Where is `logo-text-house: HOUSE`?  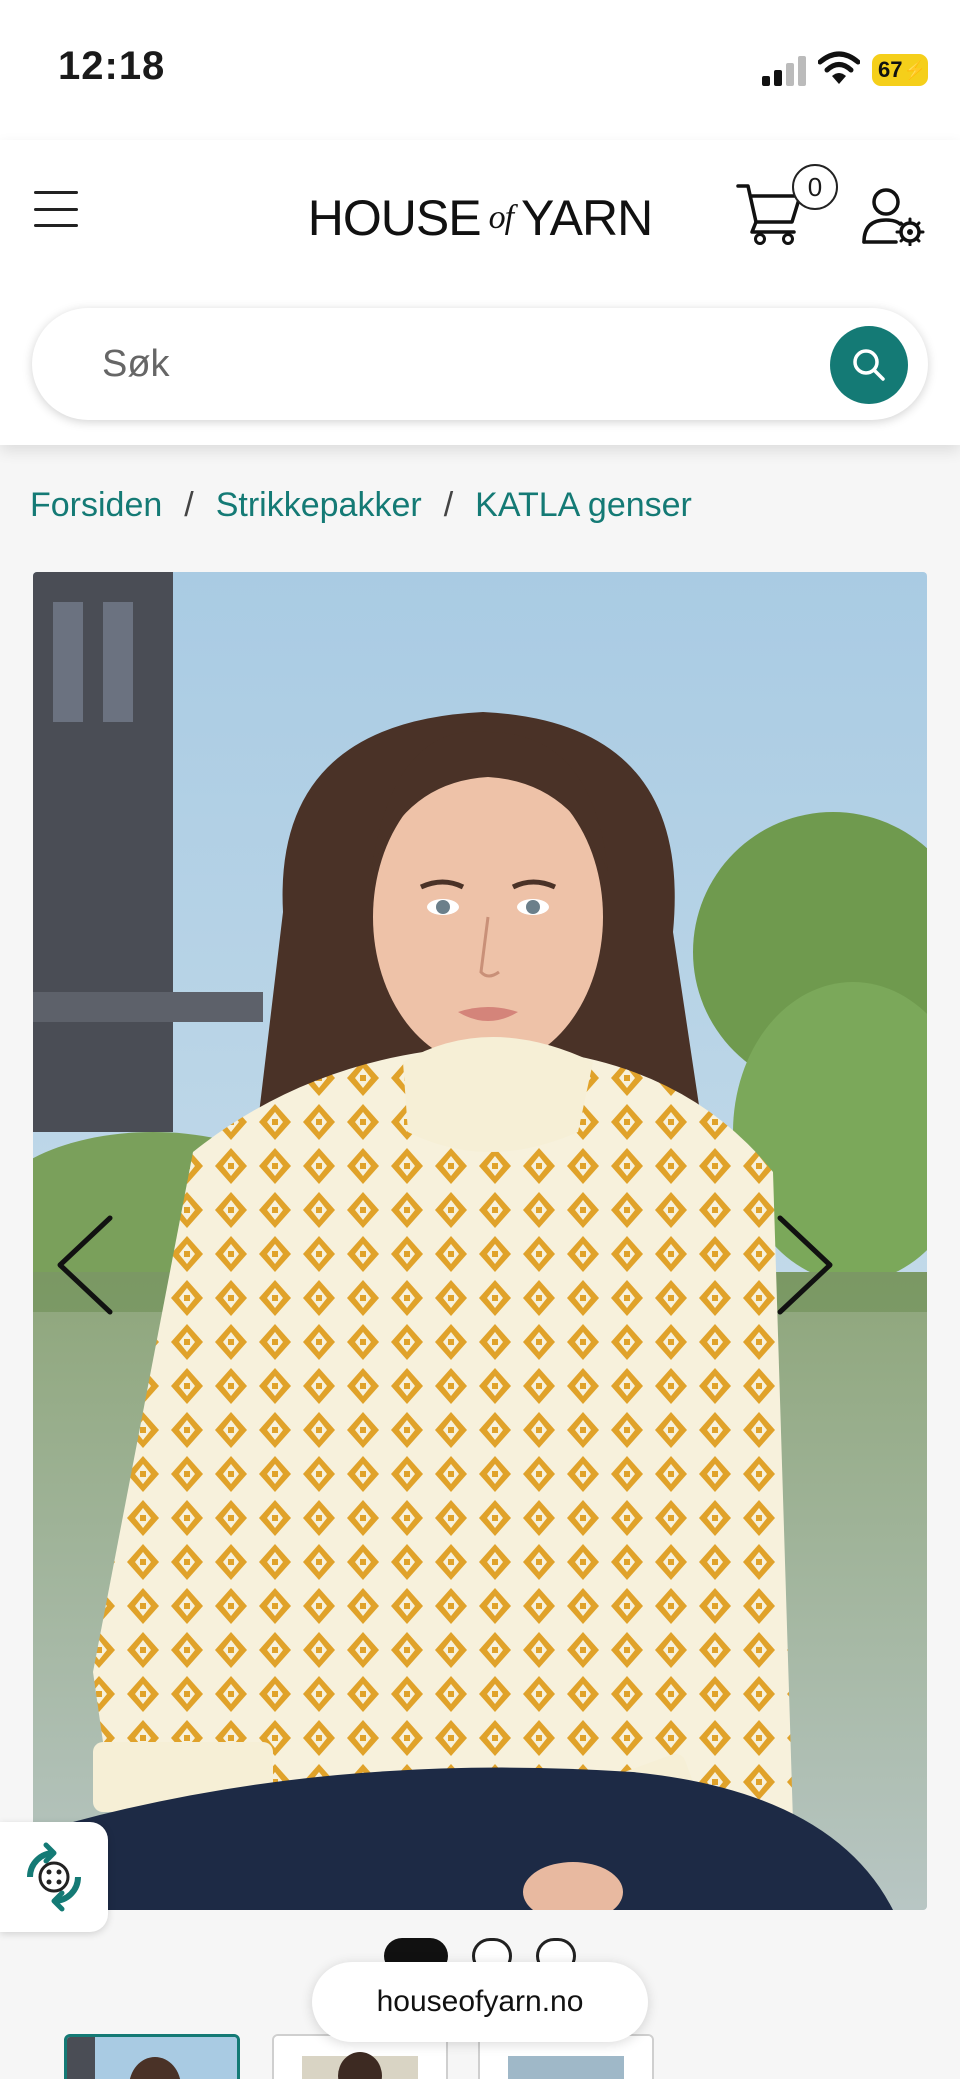 logo-text-house: HOUSE is located at coordinates (394, 218).